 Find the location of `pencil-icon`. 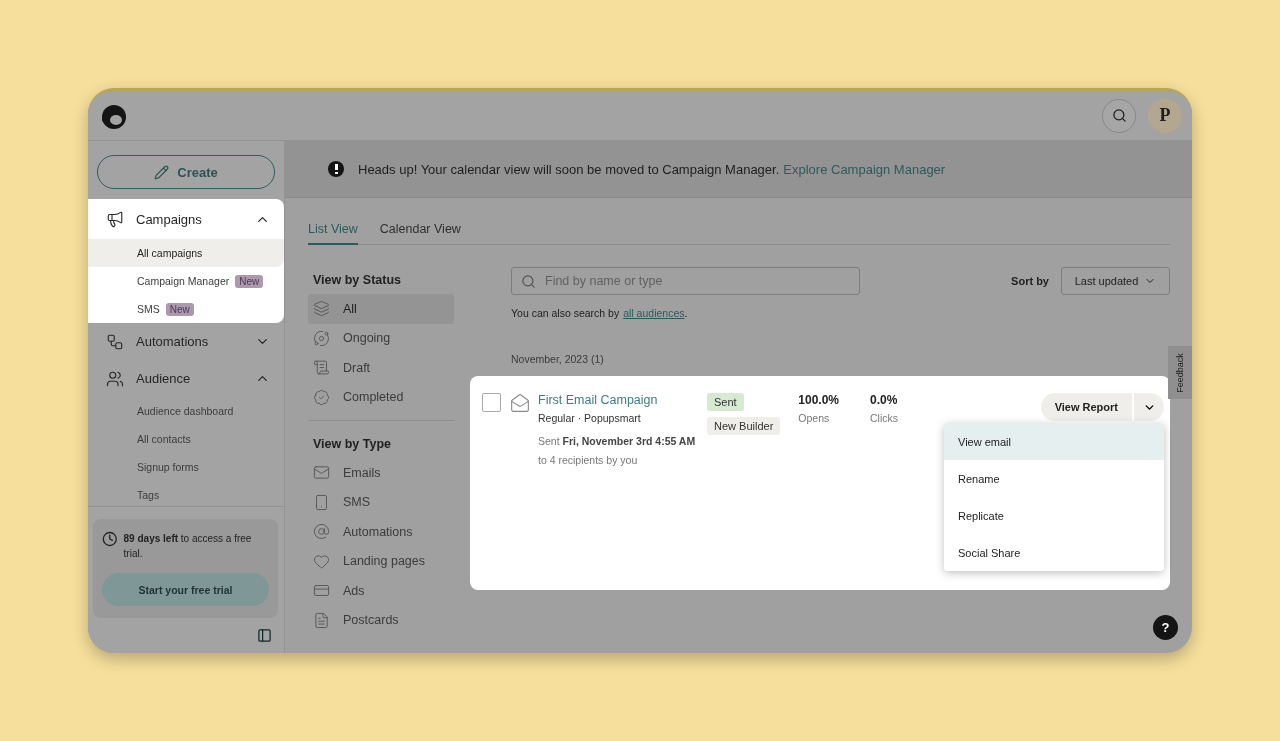

pencil-icon is located at coordinates (162, 172).